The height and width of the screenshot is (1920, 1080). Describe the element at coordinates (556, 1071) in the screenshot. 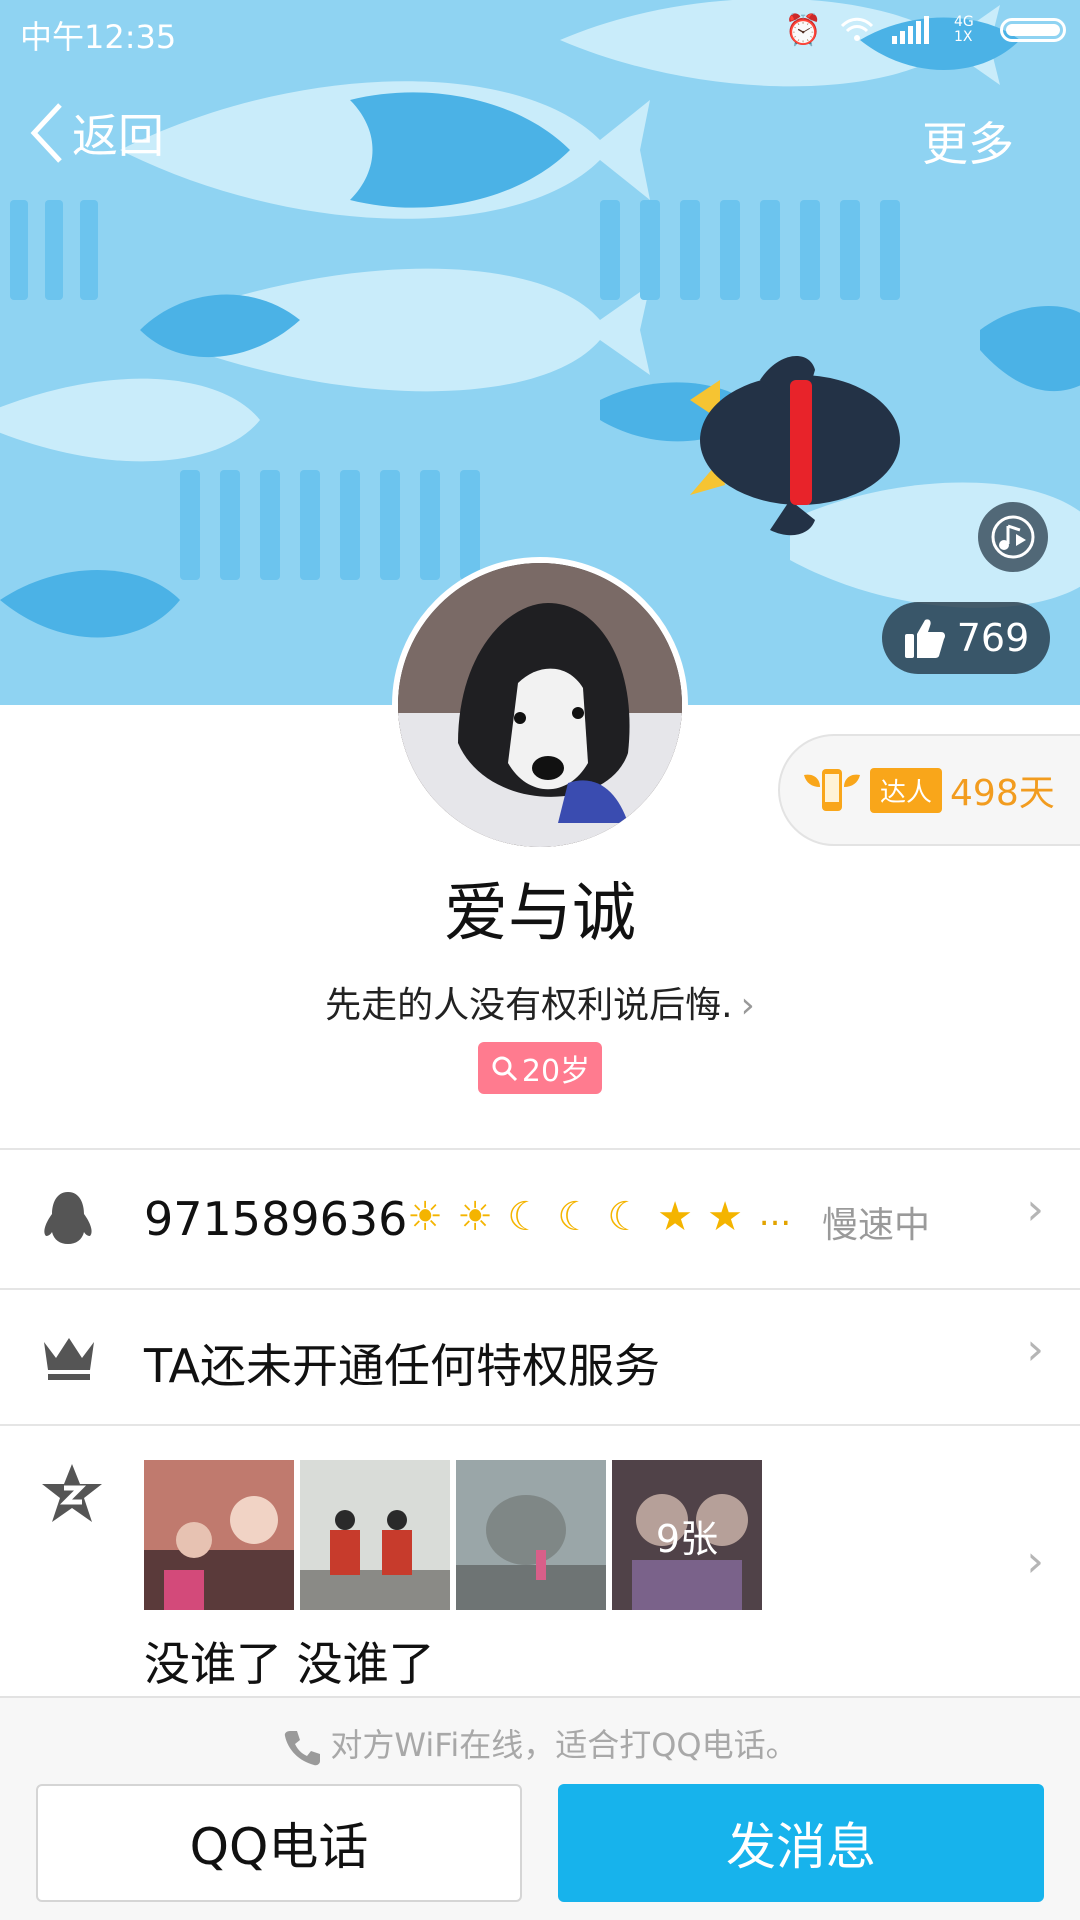

I see `age-text: 20岁` at that location.